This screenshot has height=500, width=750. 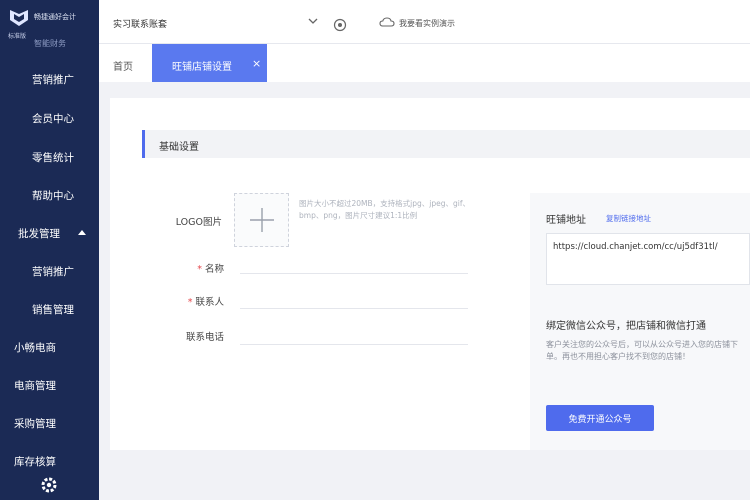 I want to click on sidebar-item-label: 会员中心, so click(x=53, y=119).